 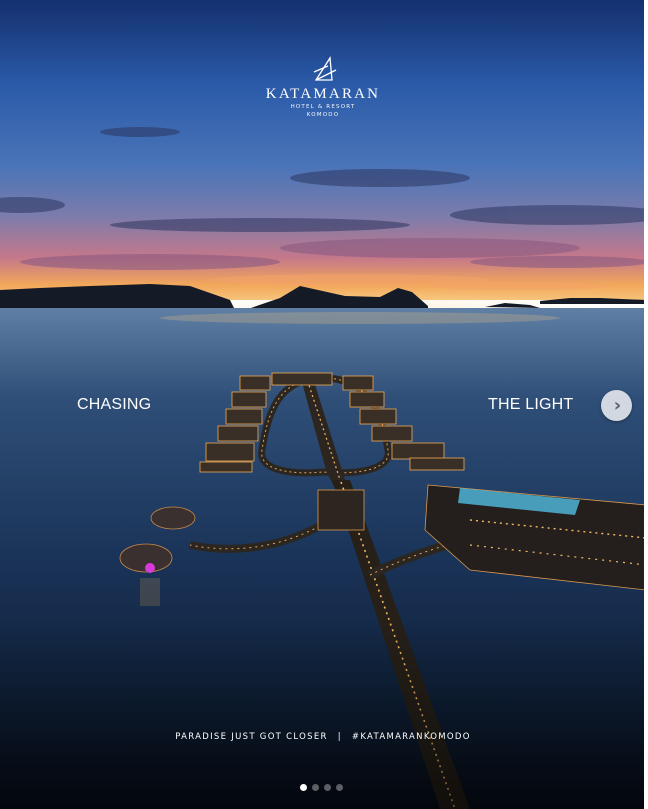 What do you see at coordinates (411, 737) in the screenshot?
I see `caption-hashtag: #KATAMARANKOMODO` at bounding box center [411, 737].